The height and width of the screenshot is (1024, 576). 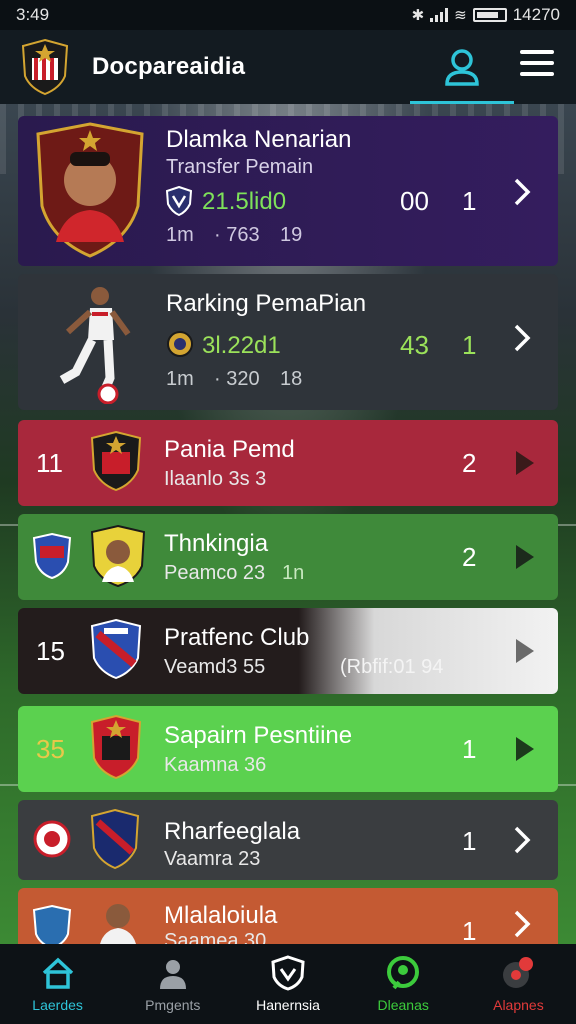 I want to click on list-subtitle: Kaamna 36, so click(x=215, y=765).